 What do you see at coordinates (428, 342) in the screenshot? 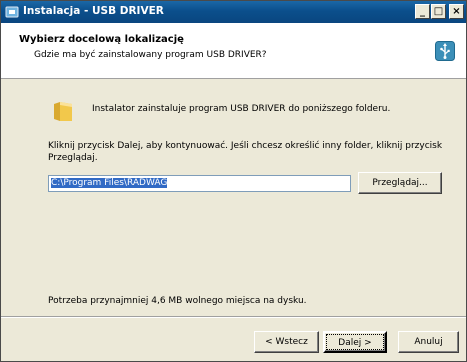
I see `cancel-button: Anuluj` at bounding box center [428, 342].